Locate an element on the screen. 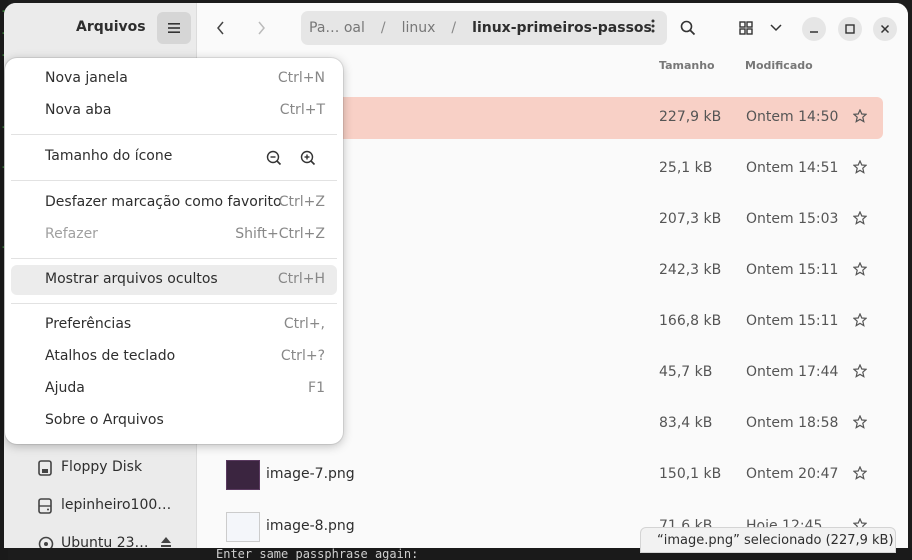 This screenshot has width=912, height=560. chevron-down-icon is located at coordinates (776, 28).